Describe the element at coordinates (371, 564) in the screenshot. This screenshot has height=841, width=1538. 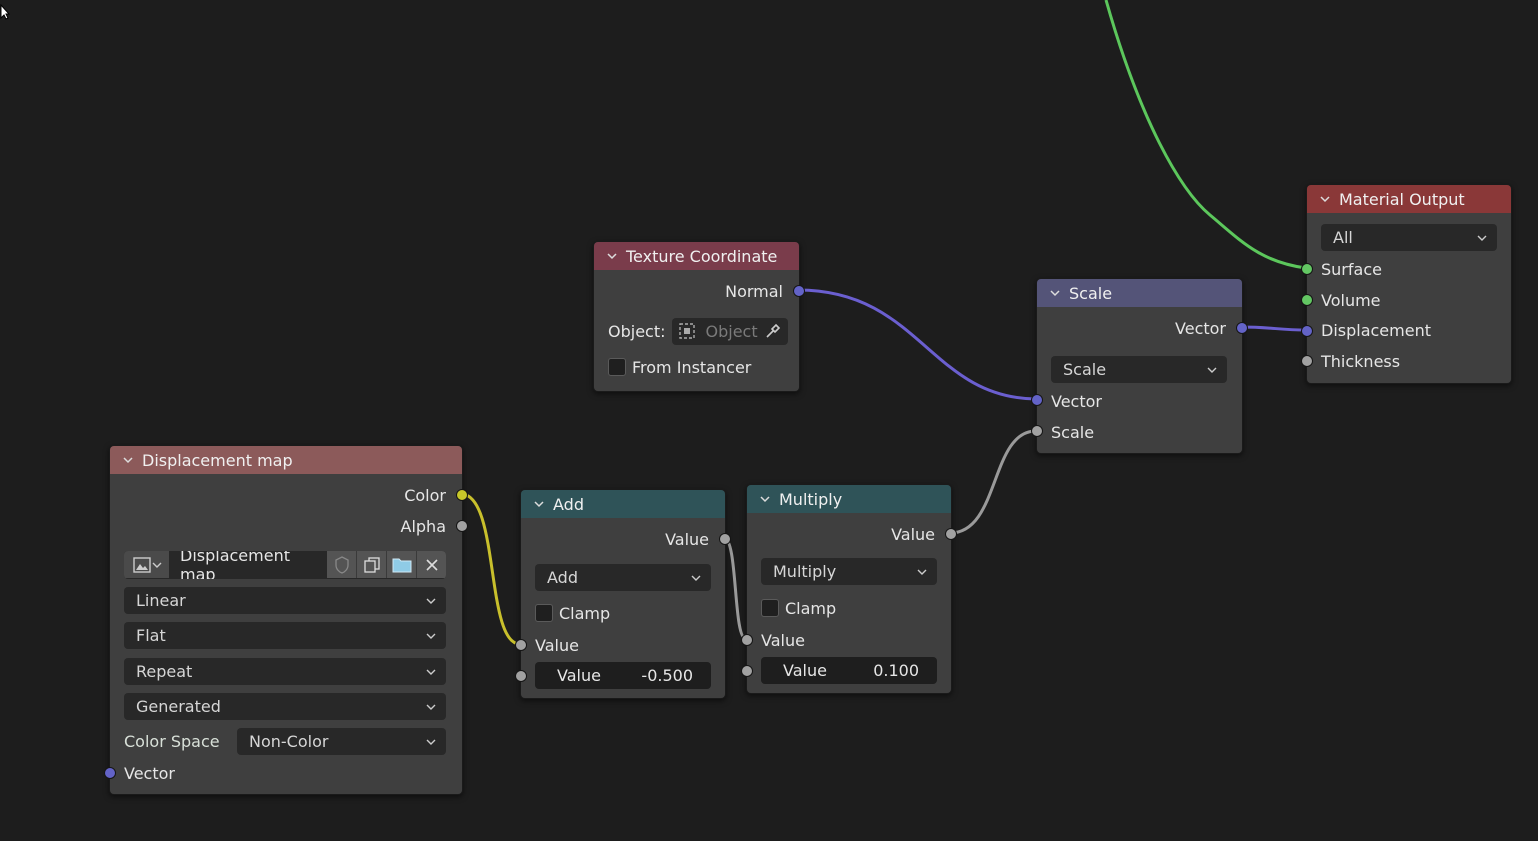
I see `new-image-button` at that location.